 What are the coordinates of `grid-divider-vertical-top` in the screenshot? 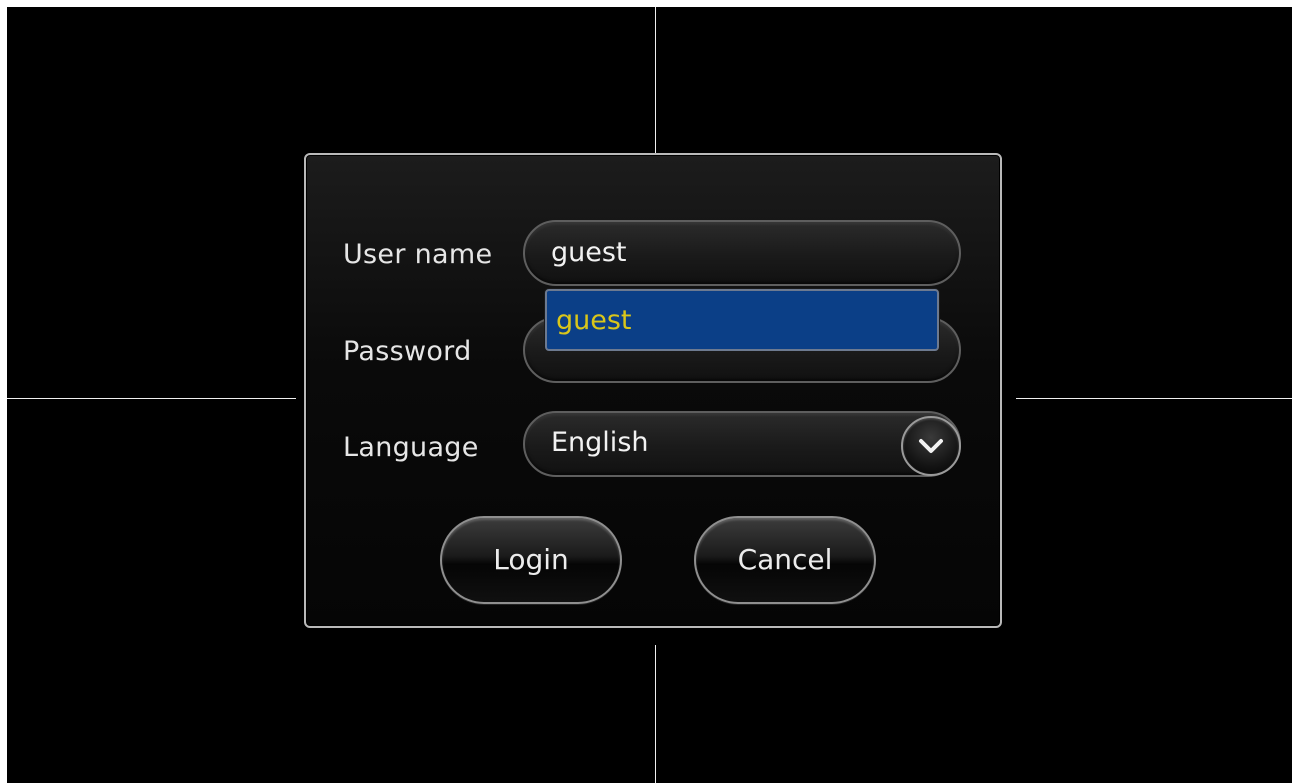 It's located at (655, 80).